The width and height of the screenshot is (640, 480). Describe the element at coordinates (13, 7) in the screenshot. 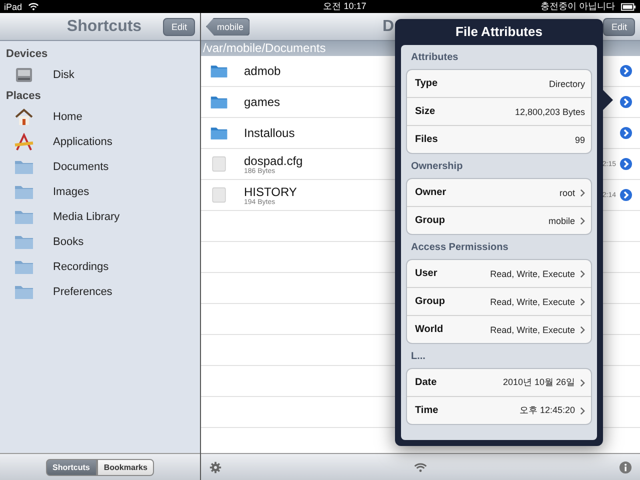

I see `device-name: iPad` at that location.